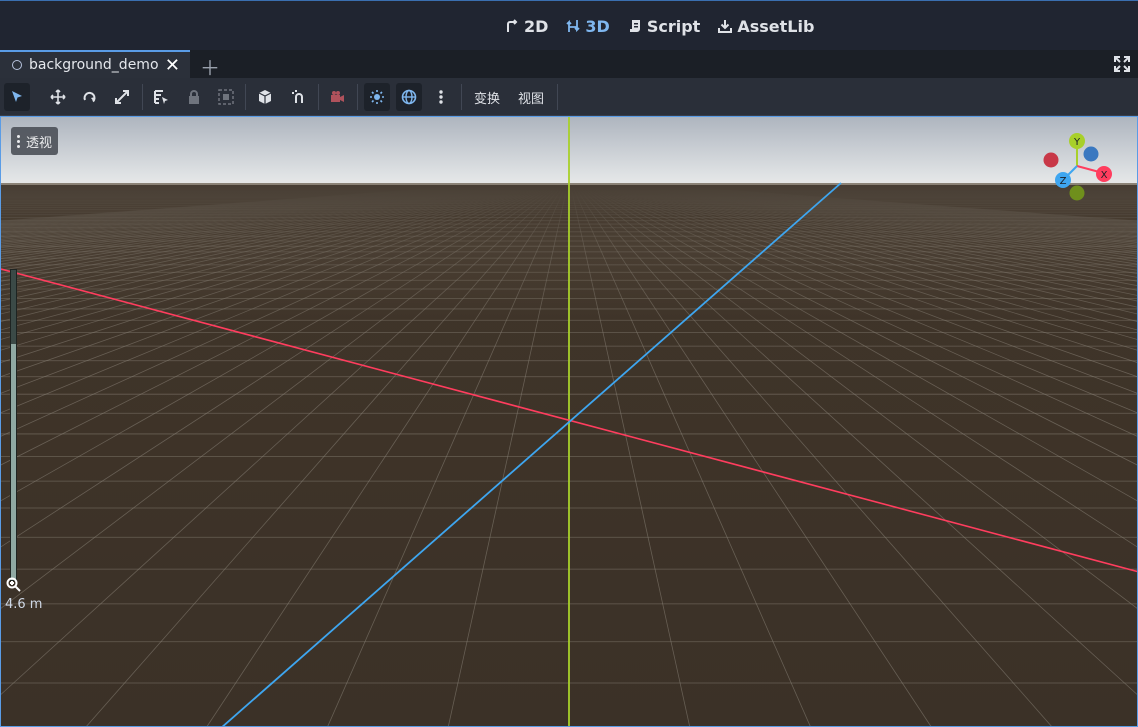 This screenshot has width=1138, height=727. I want to click on 3d-icon, so click(573, 26).